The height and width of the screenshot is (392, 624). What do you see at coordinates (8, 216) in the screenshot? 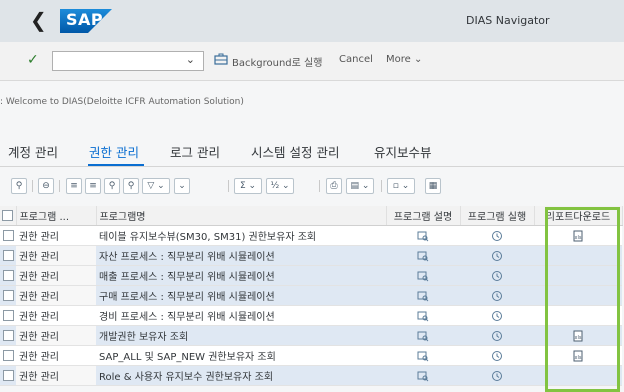
I see `select-all-checkbox` at bounding box center [8, 216].